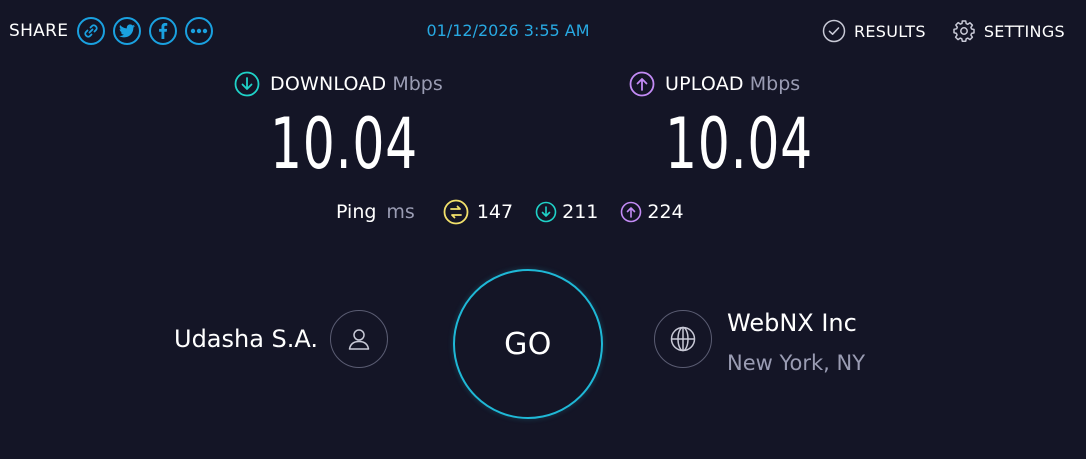 Image resolution: width=1086 pixels, height=459 pixels. Describe the element at coordinates (796, 342) in the screenshot. I see `server-text: WebNX Inc New York, NY` at that location.